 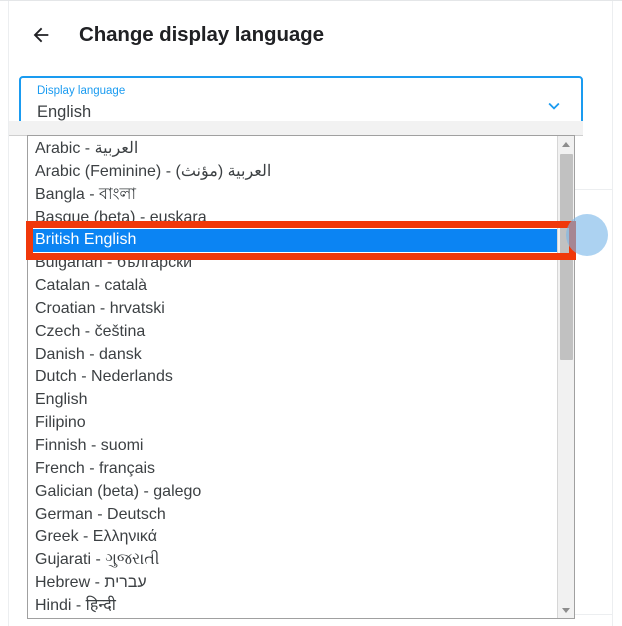 What do you see at coordinates (296, 128) in the screenshot?
I see `select-popup-underlay` at bounding box center [296, 128].